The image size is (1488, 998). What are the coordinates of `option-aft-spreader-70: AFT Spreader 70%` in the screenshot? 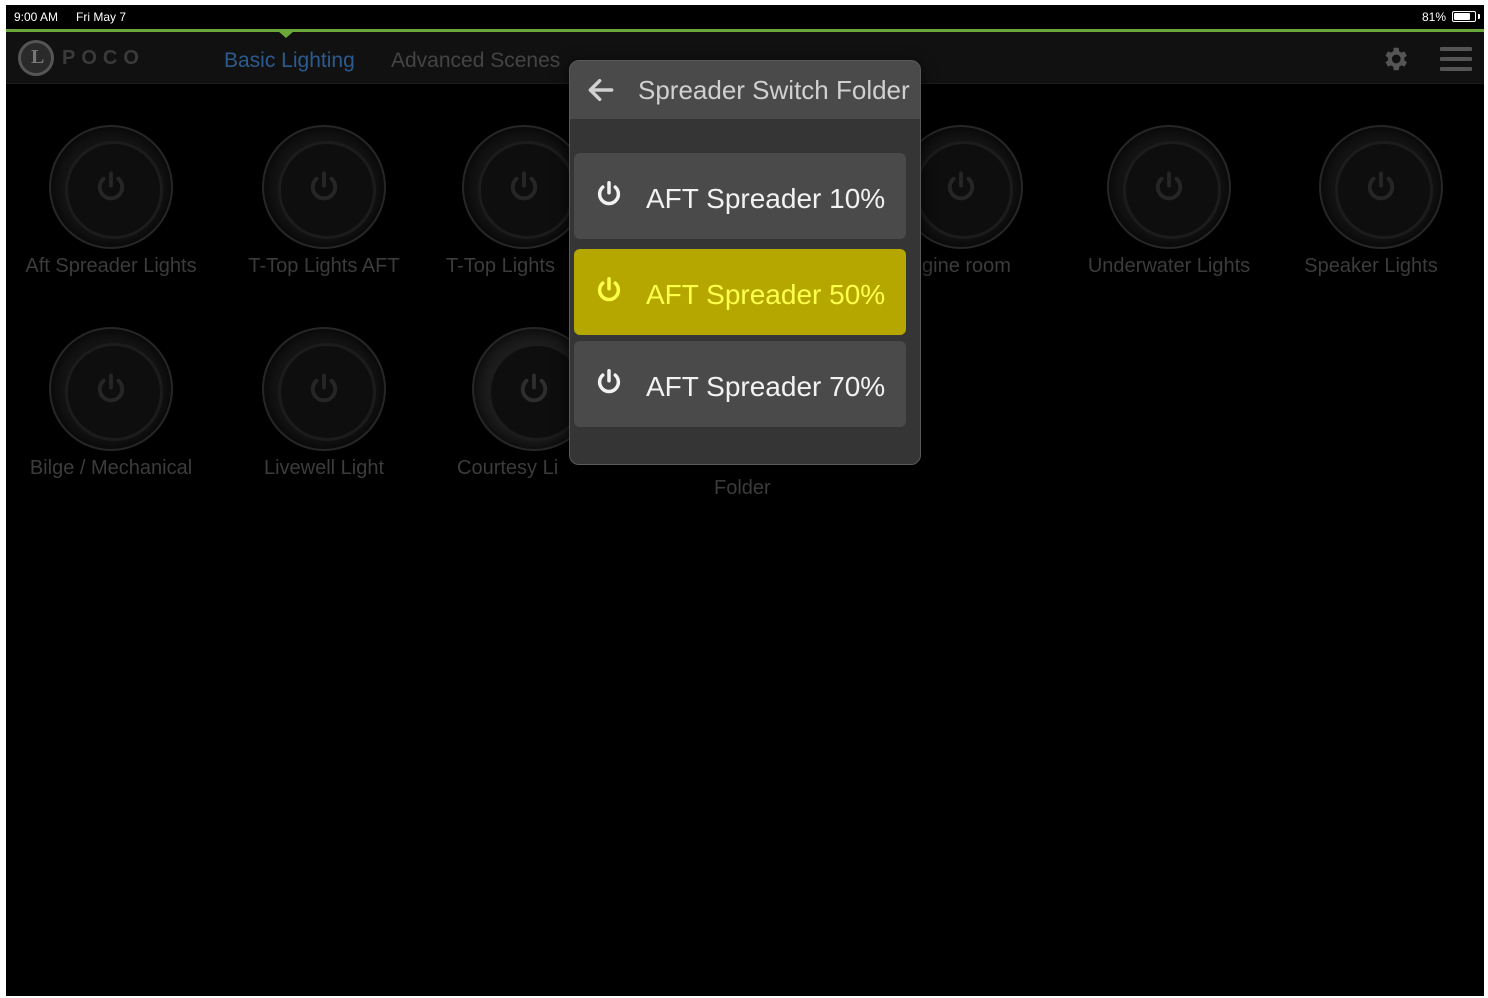 It's located at (740, 384).